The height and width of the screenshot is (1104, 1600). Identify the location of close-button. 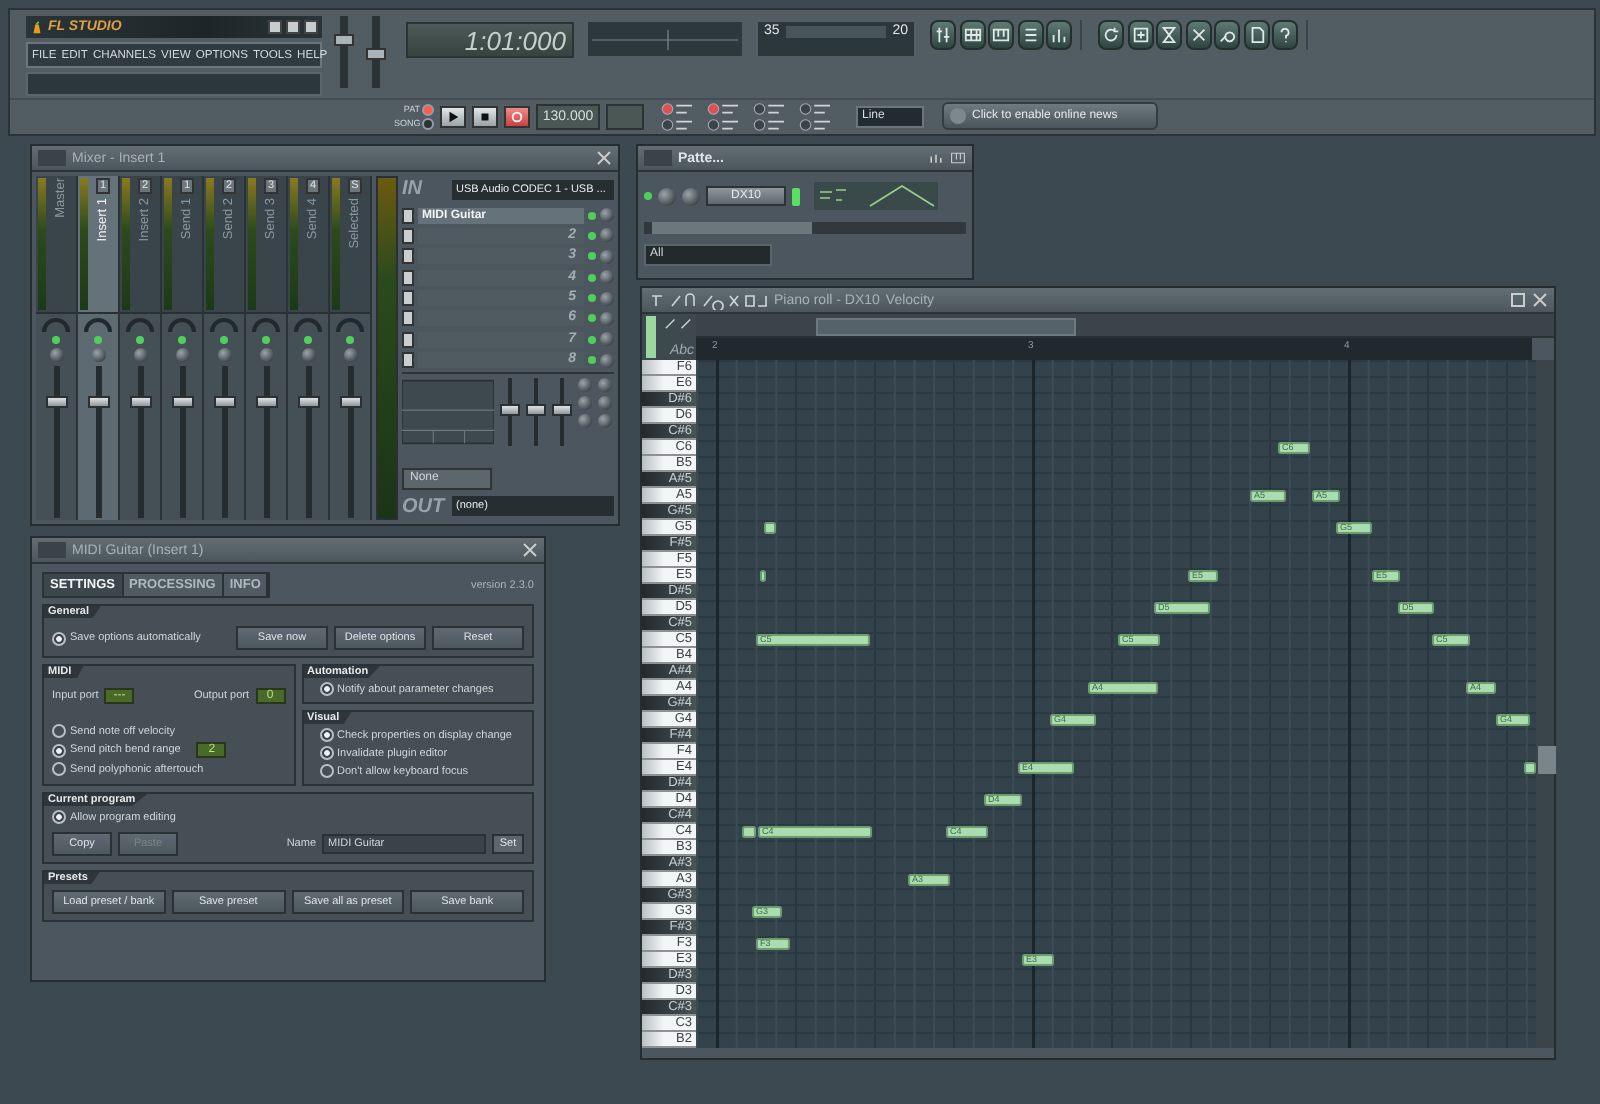
(311, 27).